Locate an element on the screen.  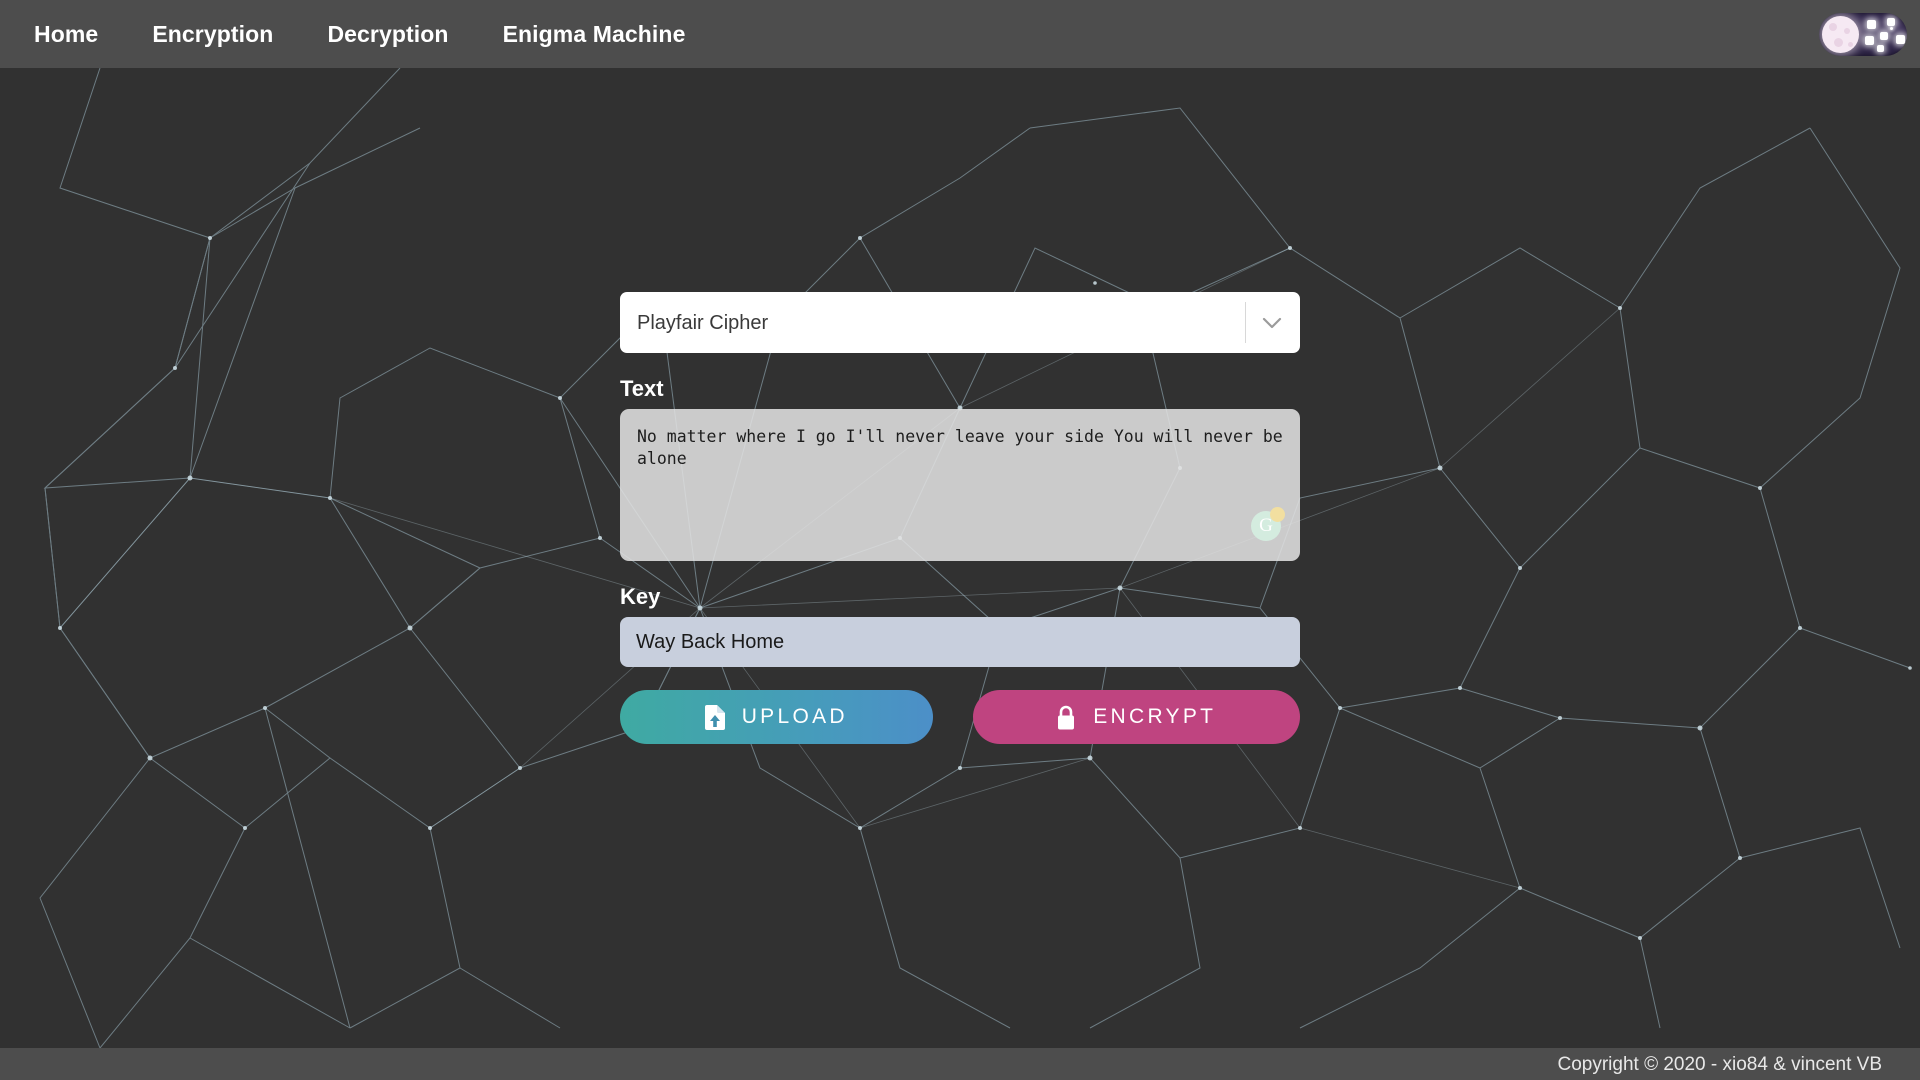
nav-link-decryption: Decryption is located at coordinates (387, 34).